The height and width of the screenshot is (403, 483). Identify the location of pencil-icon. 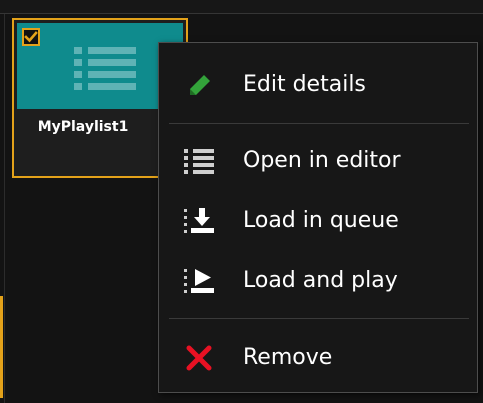
(200, 85).